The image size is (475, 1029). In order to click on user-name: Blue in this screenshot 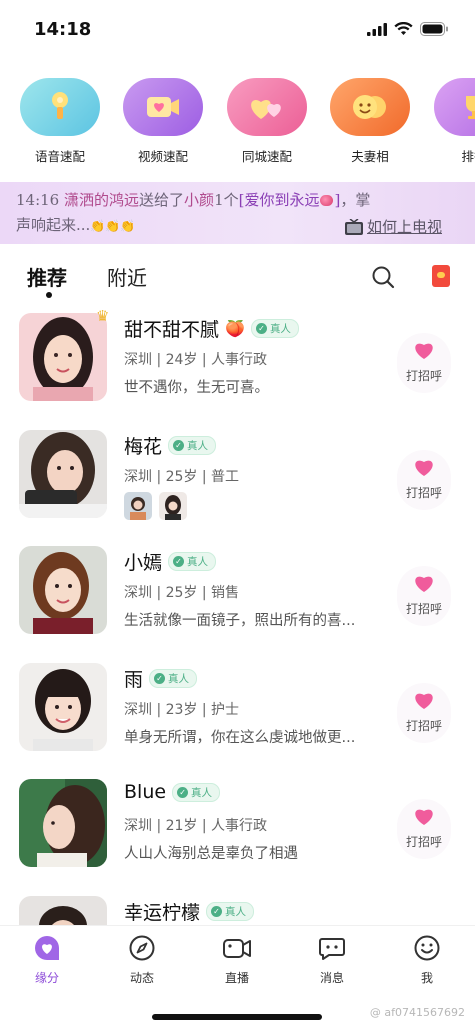, I will do `click(145, 792)`.